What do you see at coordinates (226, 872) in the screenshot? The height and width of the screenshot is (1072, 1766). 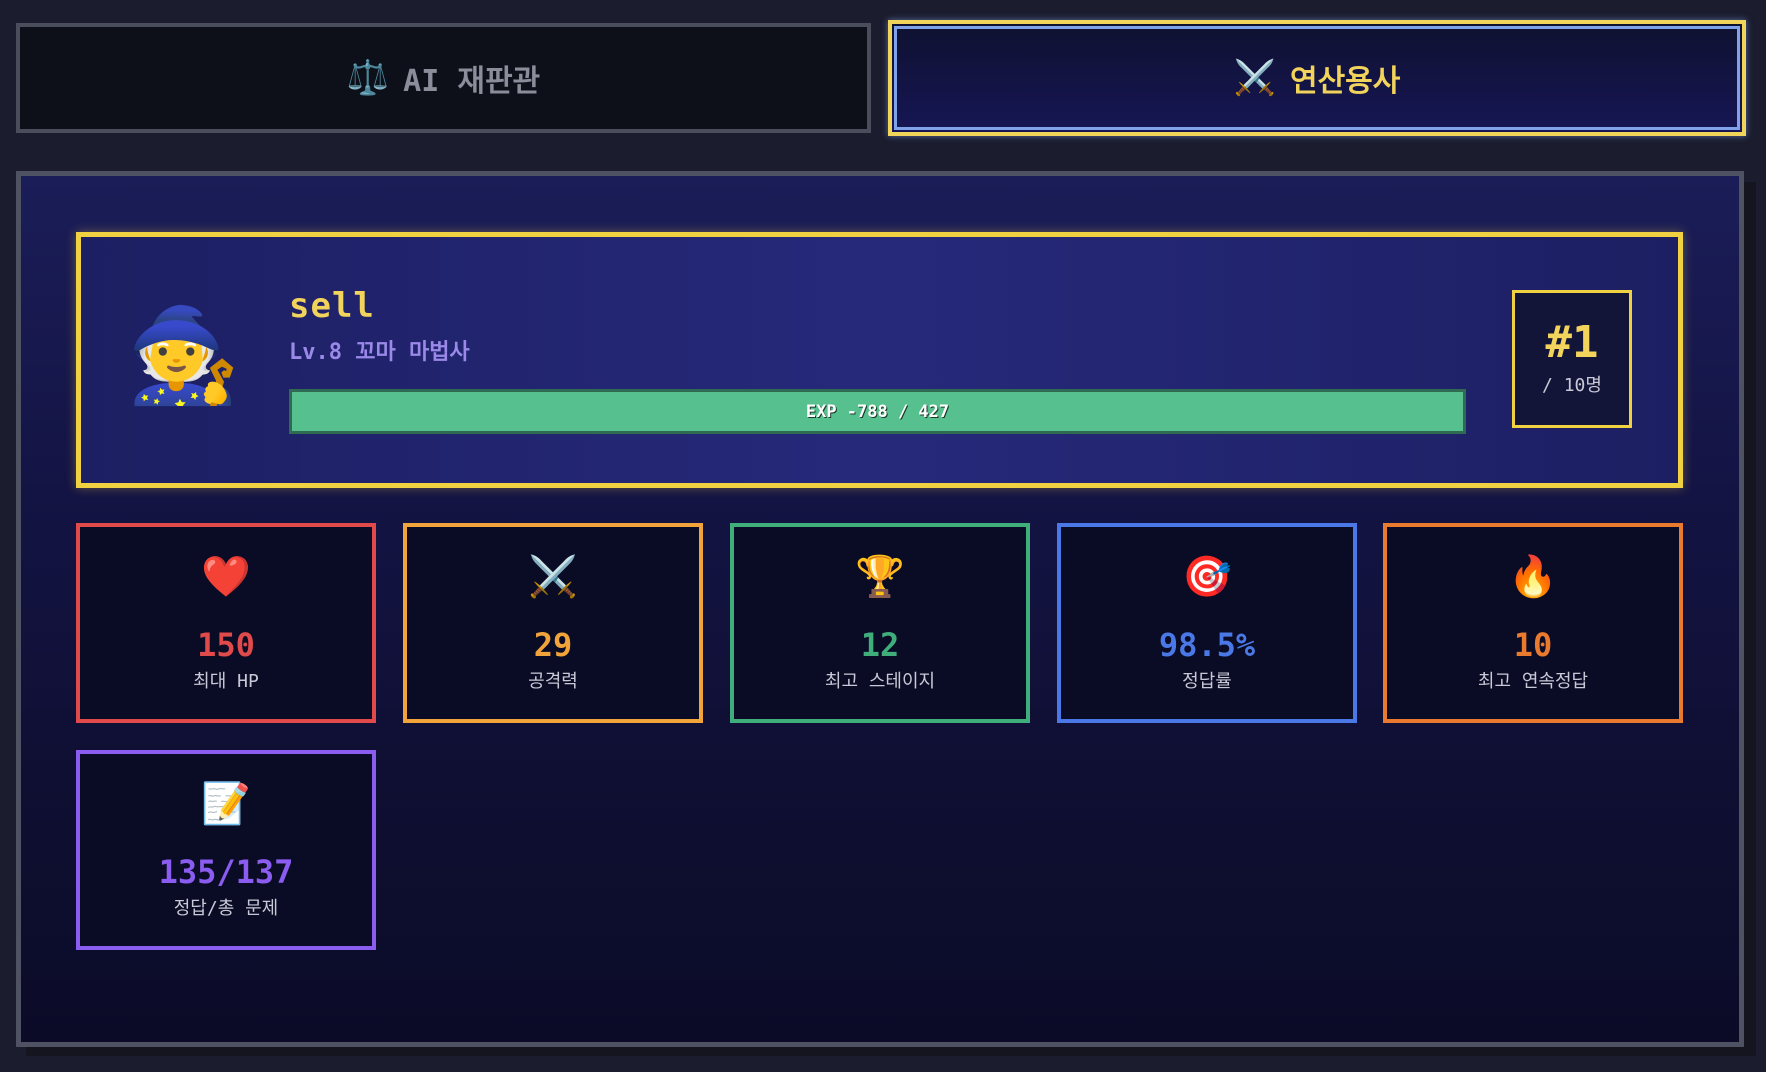 I see `stat-value: 135/137` at bounding box center [226, 872].